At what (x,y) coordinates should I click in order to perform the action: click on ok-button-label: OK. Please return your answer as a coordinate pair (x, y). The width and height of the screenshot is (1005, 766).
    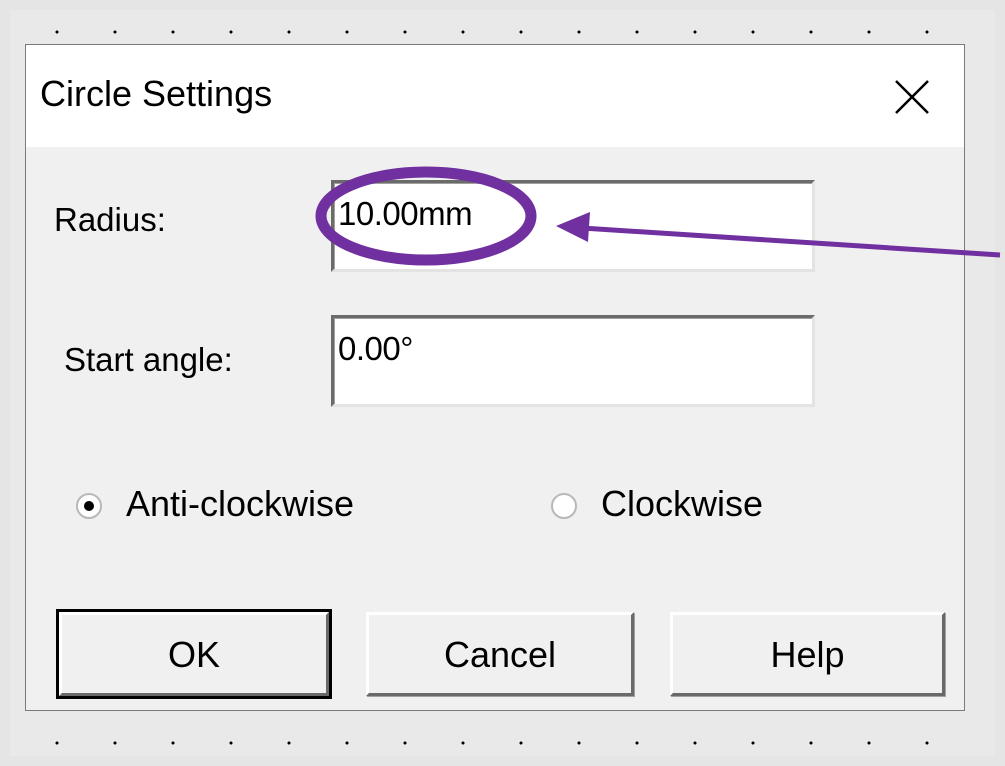
    Looking at the image, I should click on (193, 654).